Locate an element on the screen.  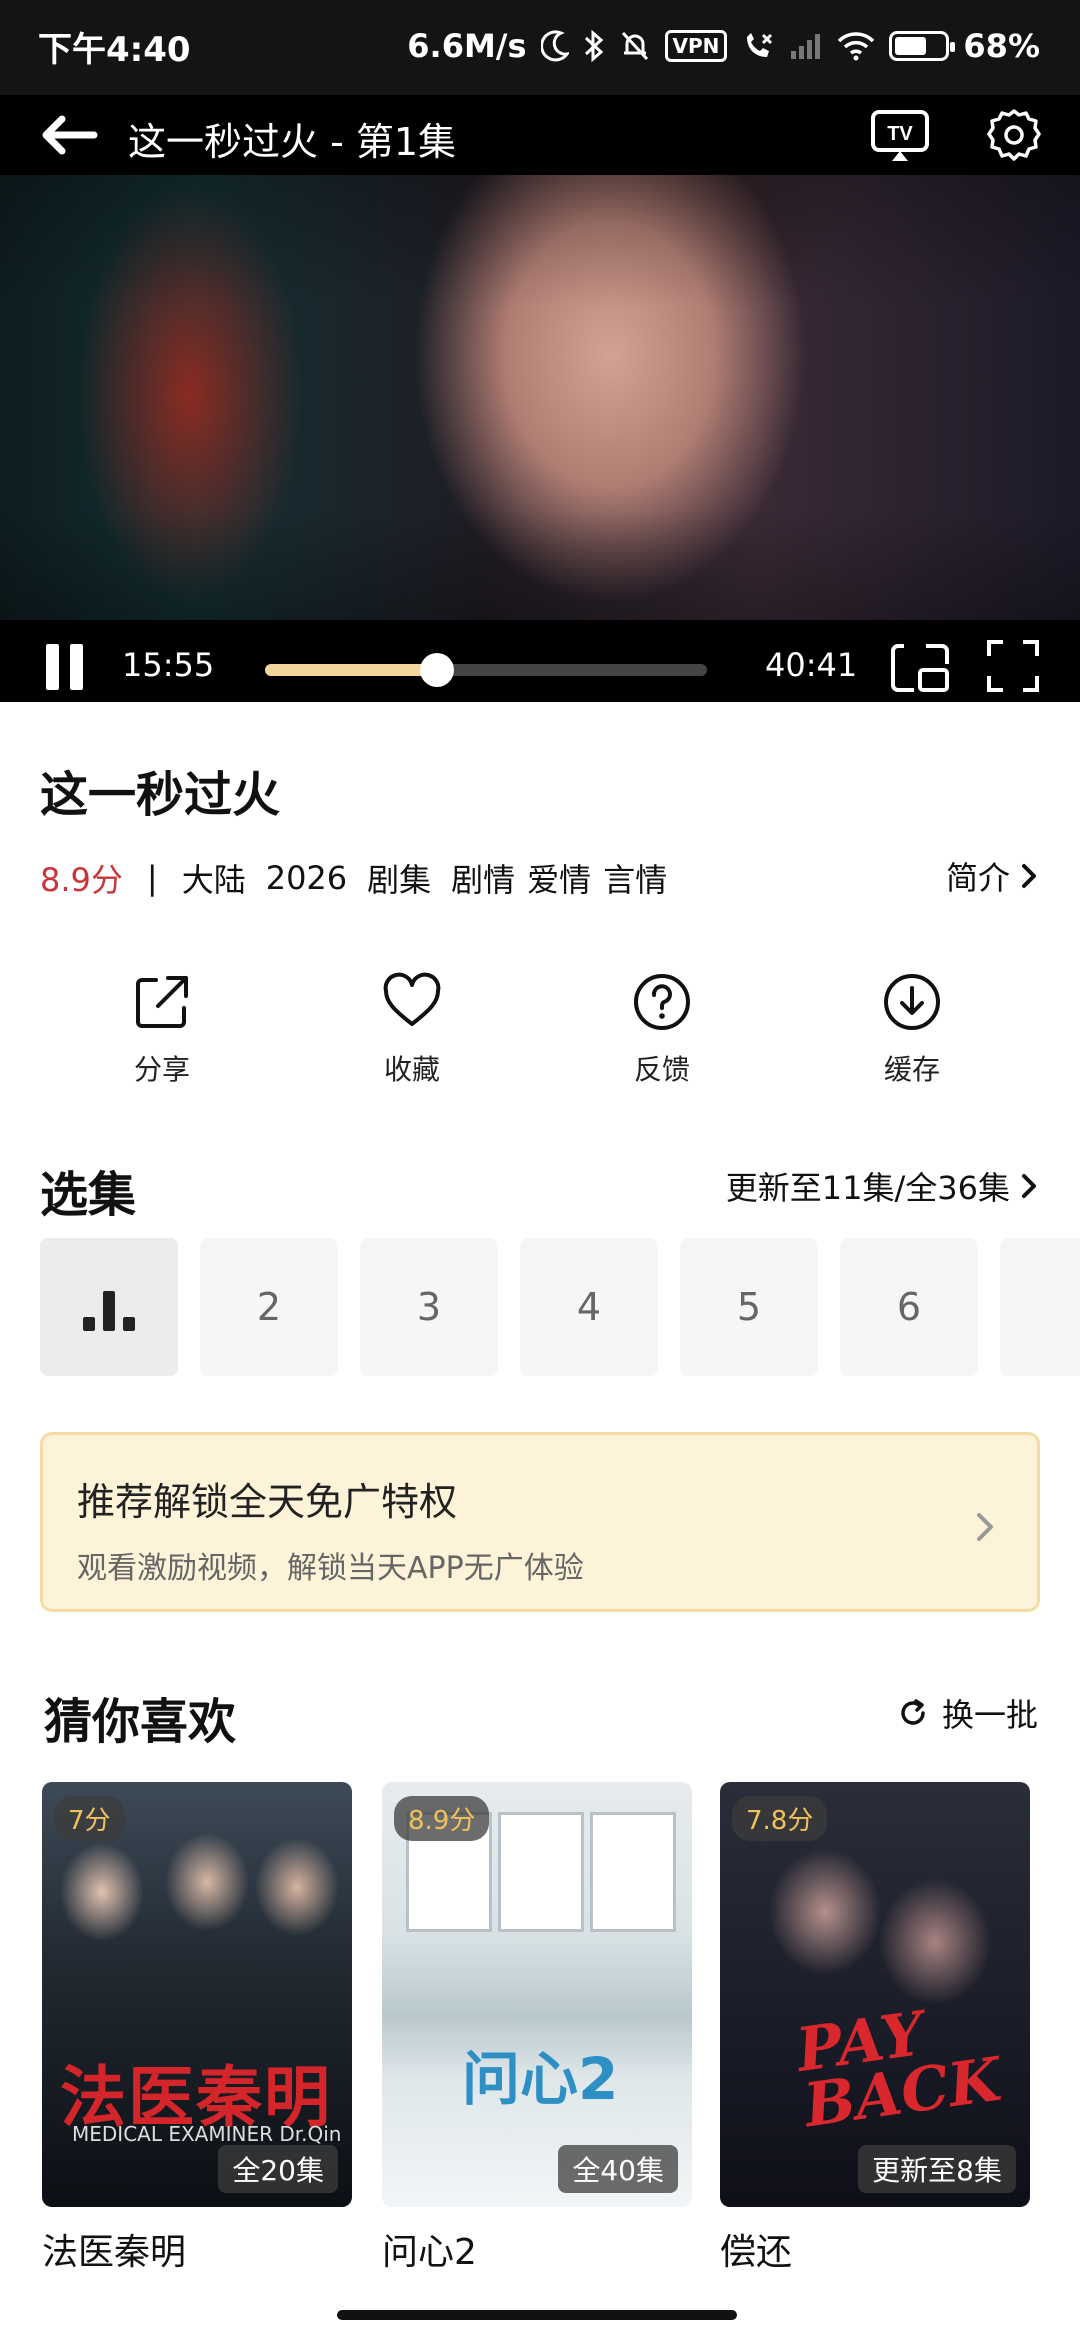
battery-percent: 68% is located at coordinates (1001, 46).